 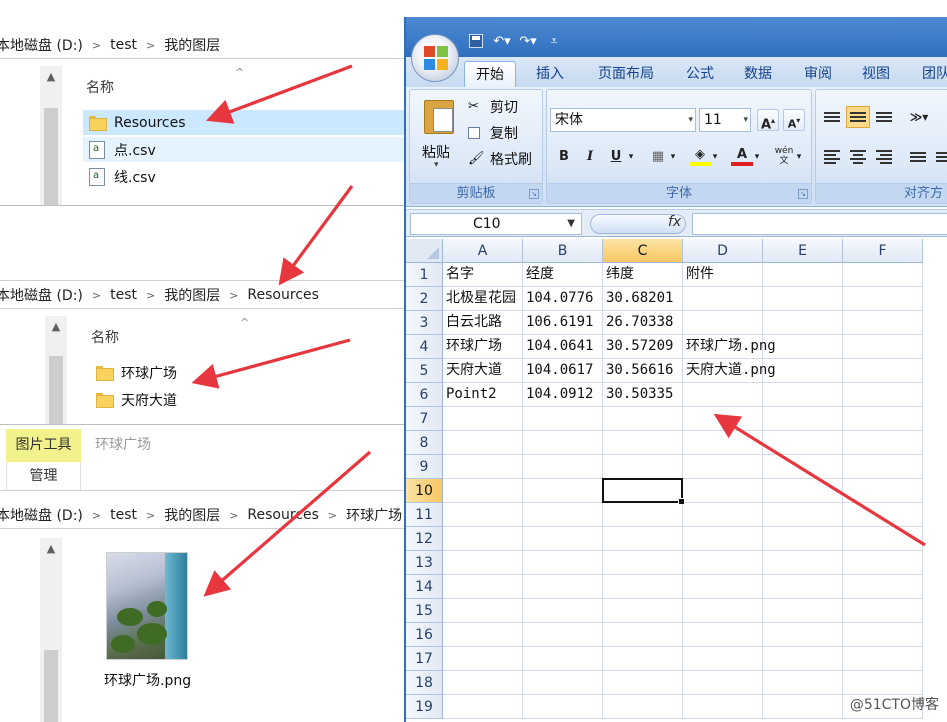 I want to click on paste-icon, so click(x=439, y=117).